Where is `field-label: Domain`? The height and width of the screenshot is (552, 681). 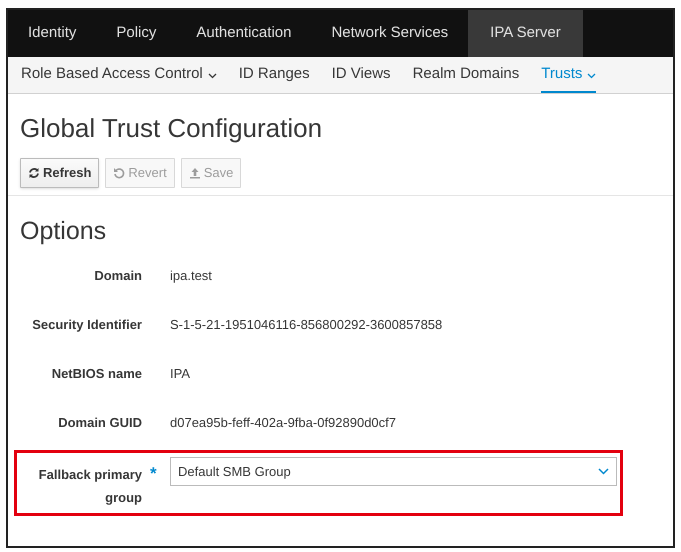
field-label: Domain is located at coordinates (117, 276).